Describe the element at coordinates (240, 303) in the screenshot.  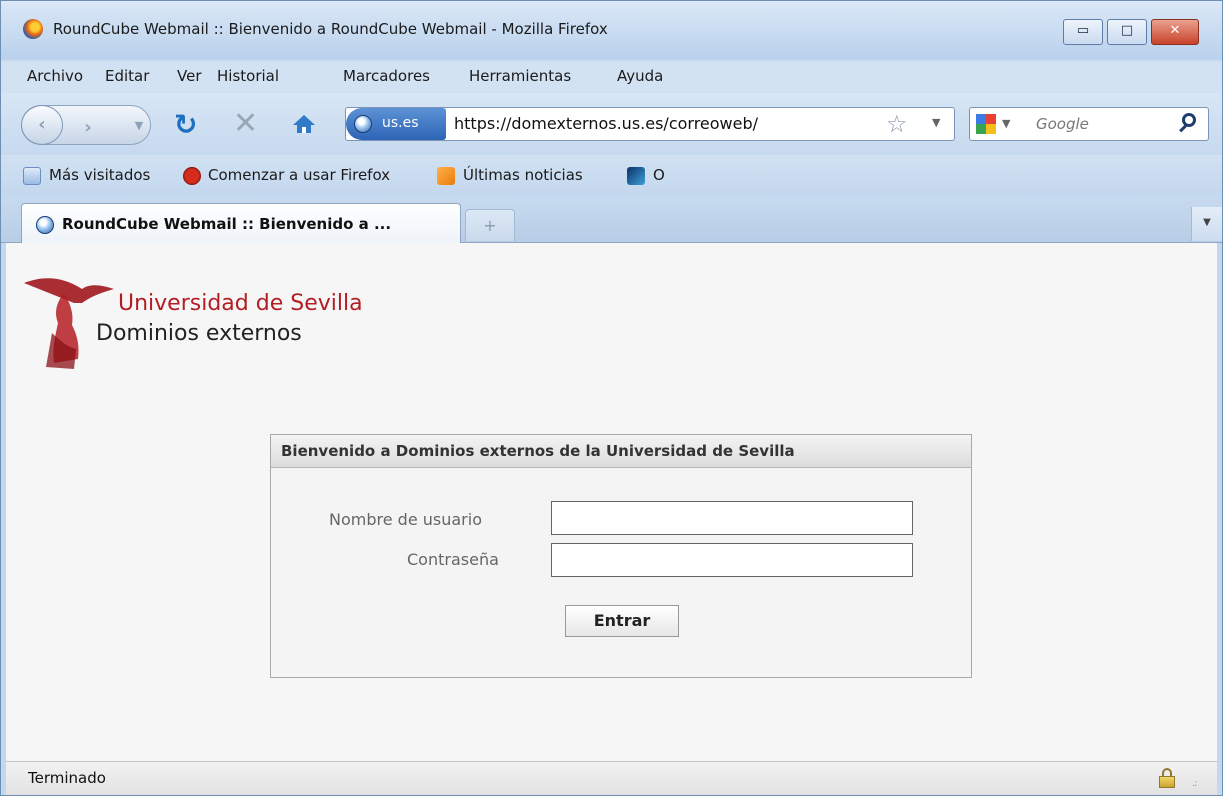
I see `university-name: Universidad de Sevilla` at that location.